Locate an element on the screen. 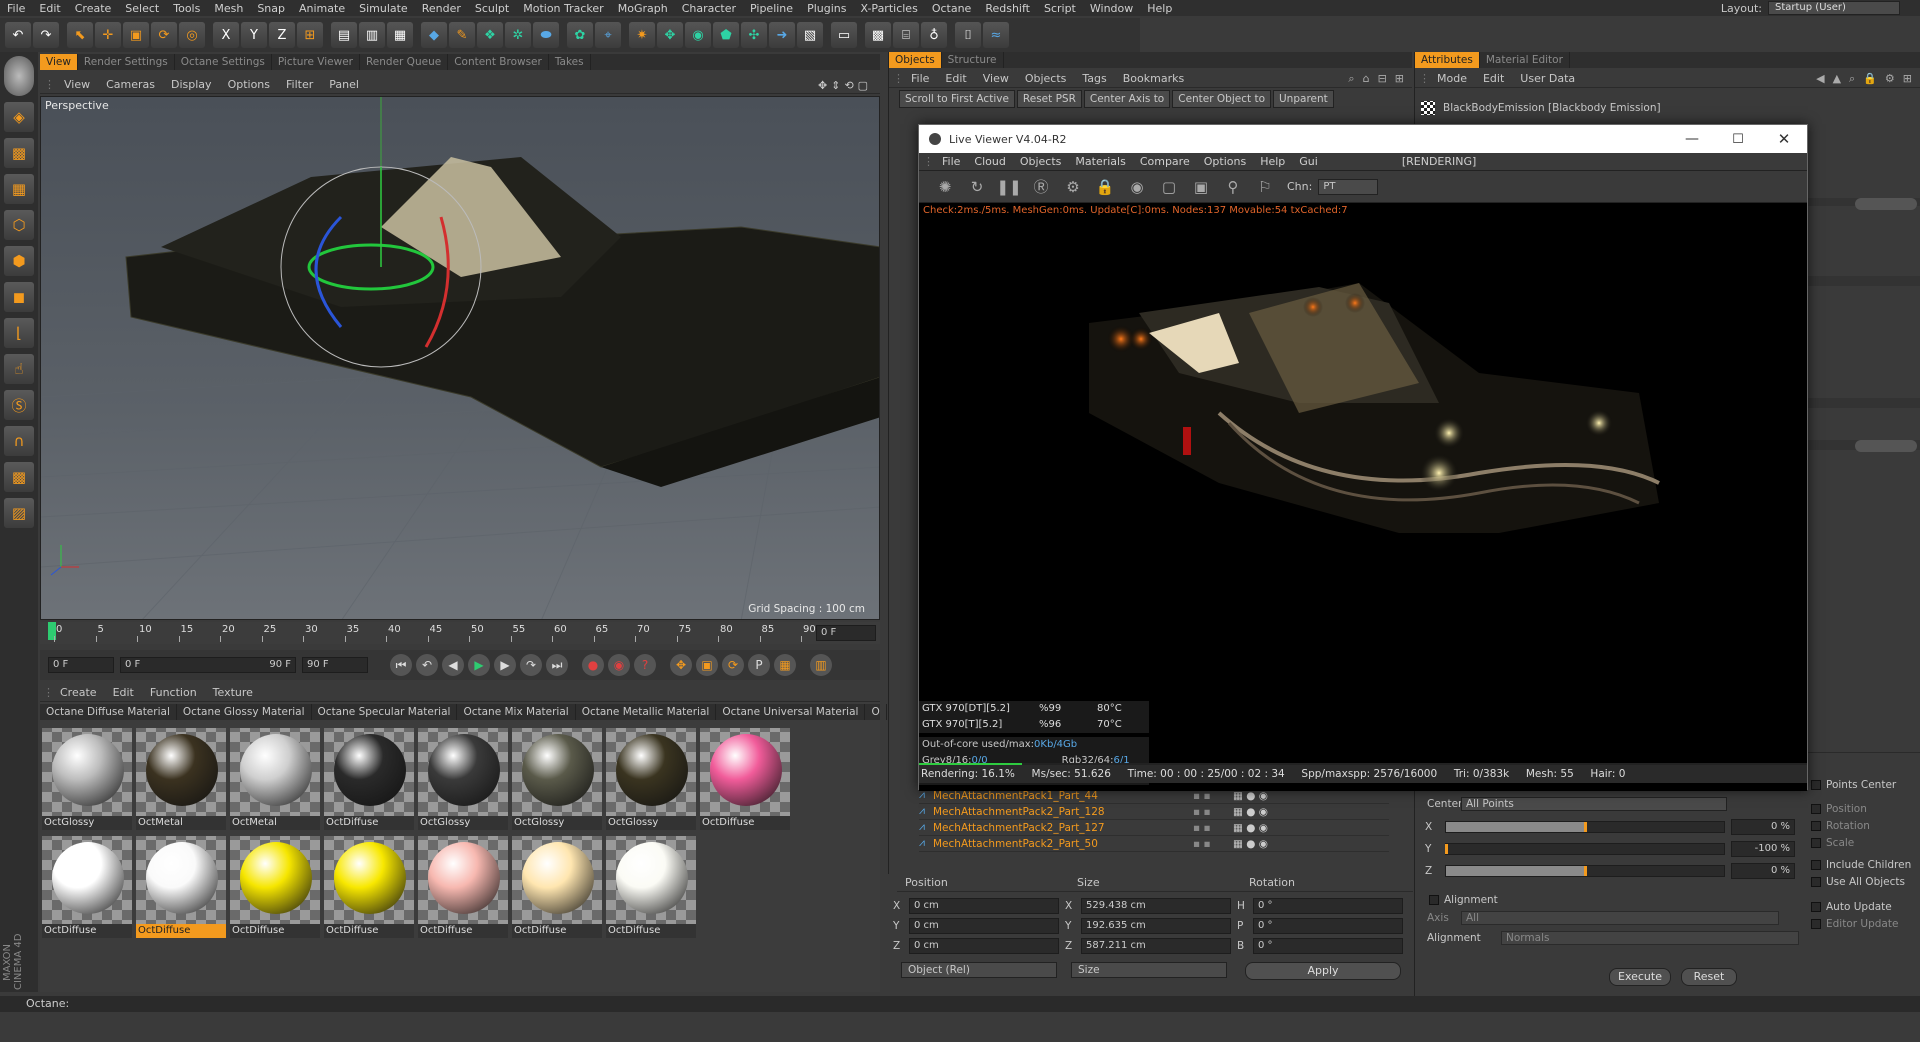 The height and width of the screenshot is (1042, 1920). attr-check-row: Position is located at coordinates (1839, 809).